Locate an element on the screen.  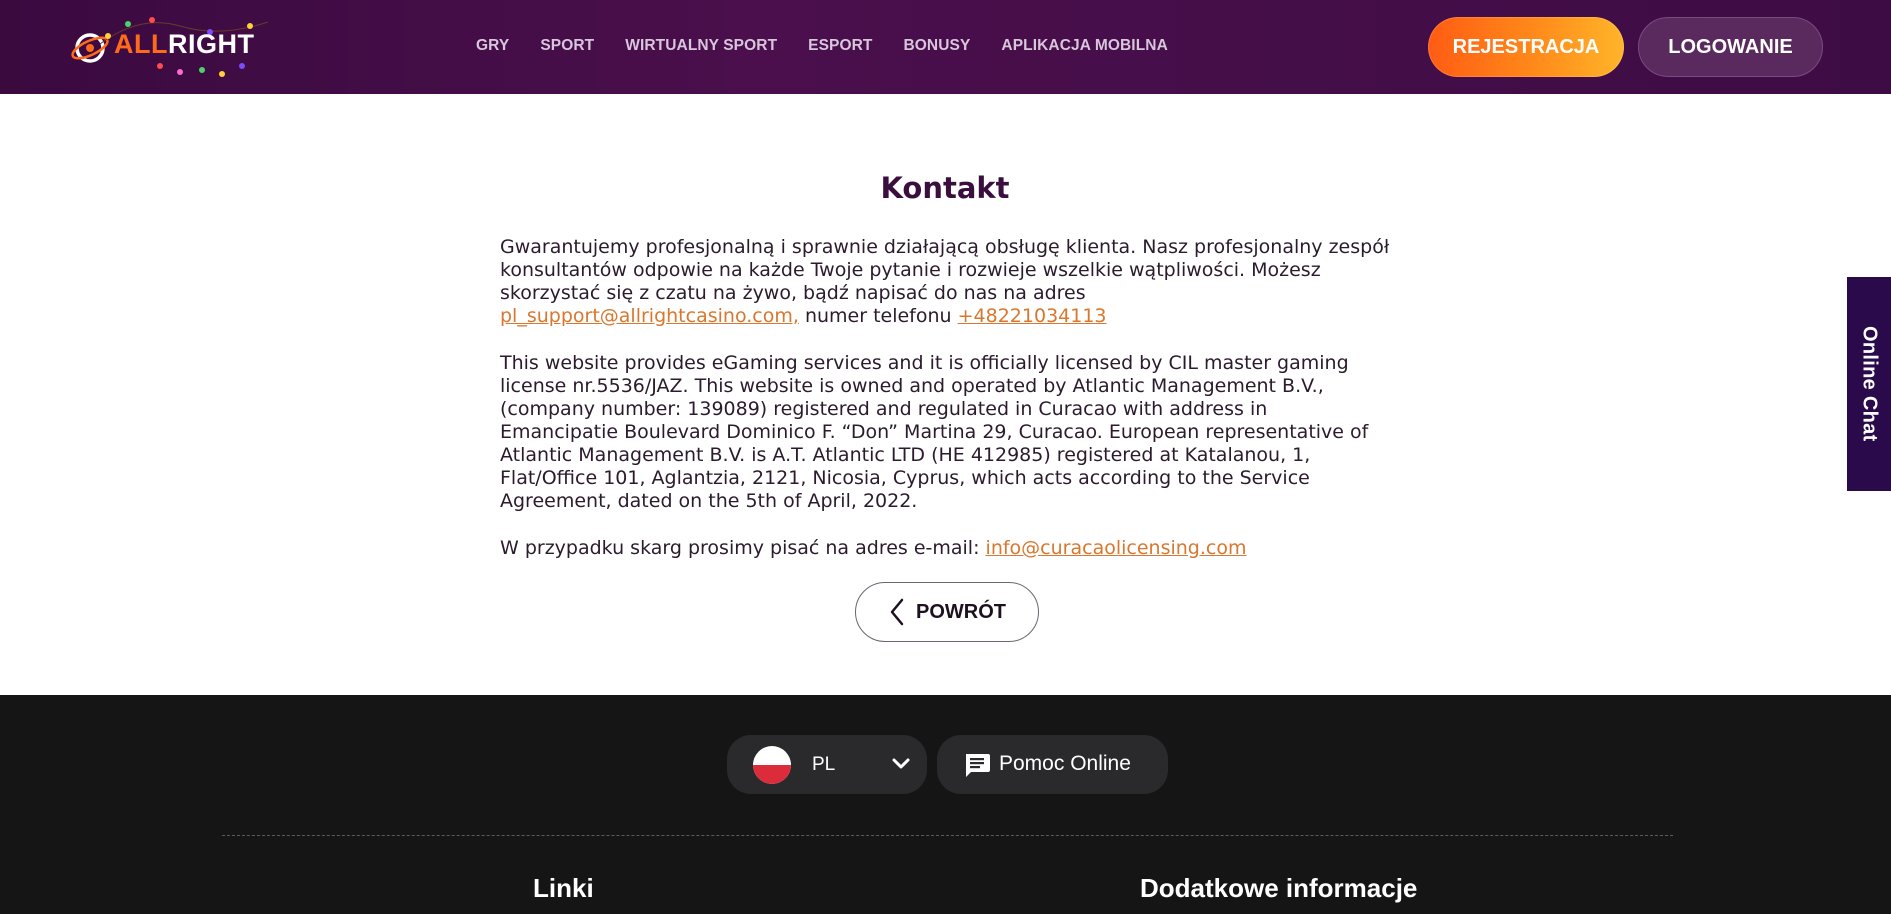
login-button: LOGOWANIE is located at coordinates (1730, 47).